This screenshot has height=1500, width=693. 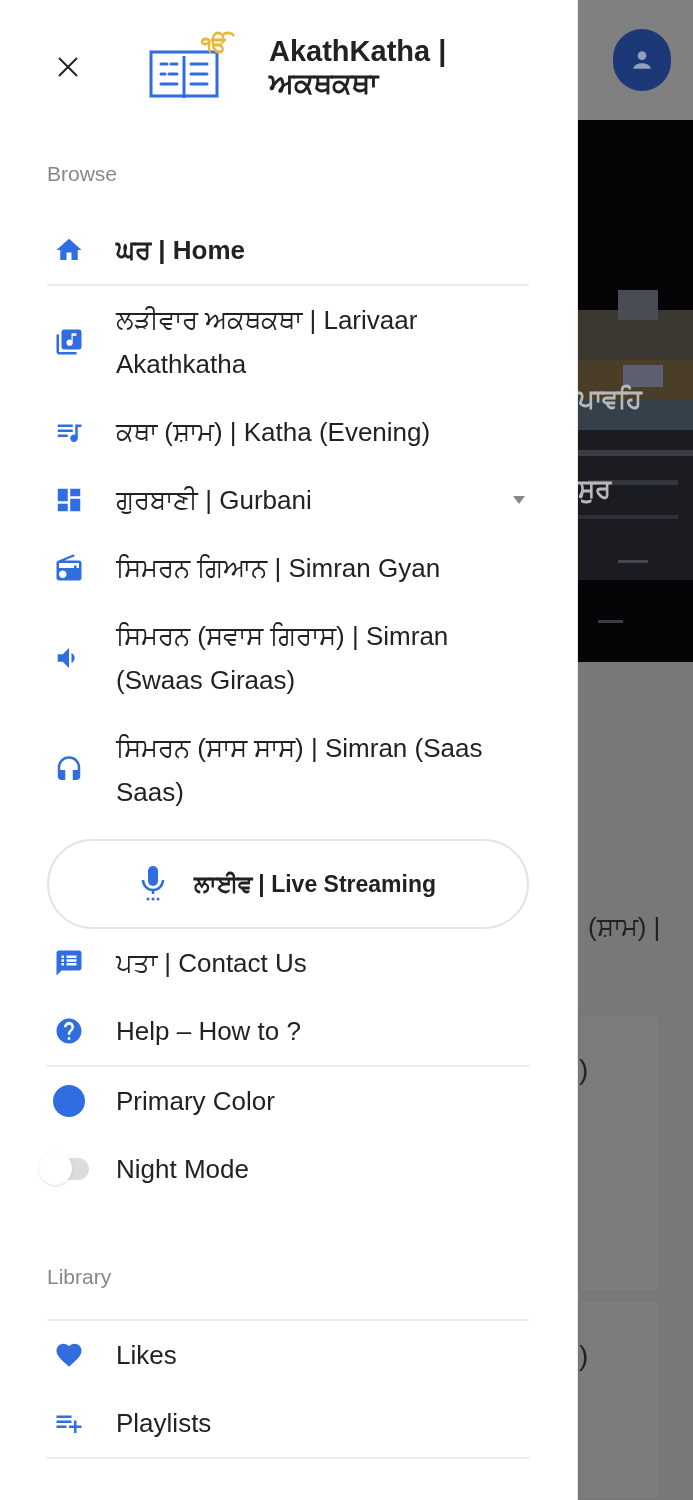 I want to click on color-swatch, so click(x=69, y=1101).